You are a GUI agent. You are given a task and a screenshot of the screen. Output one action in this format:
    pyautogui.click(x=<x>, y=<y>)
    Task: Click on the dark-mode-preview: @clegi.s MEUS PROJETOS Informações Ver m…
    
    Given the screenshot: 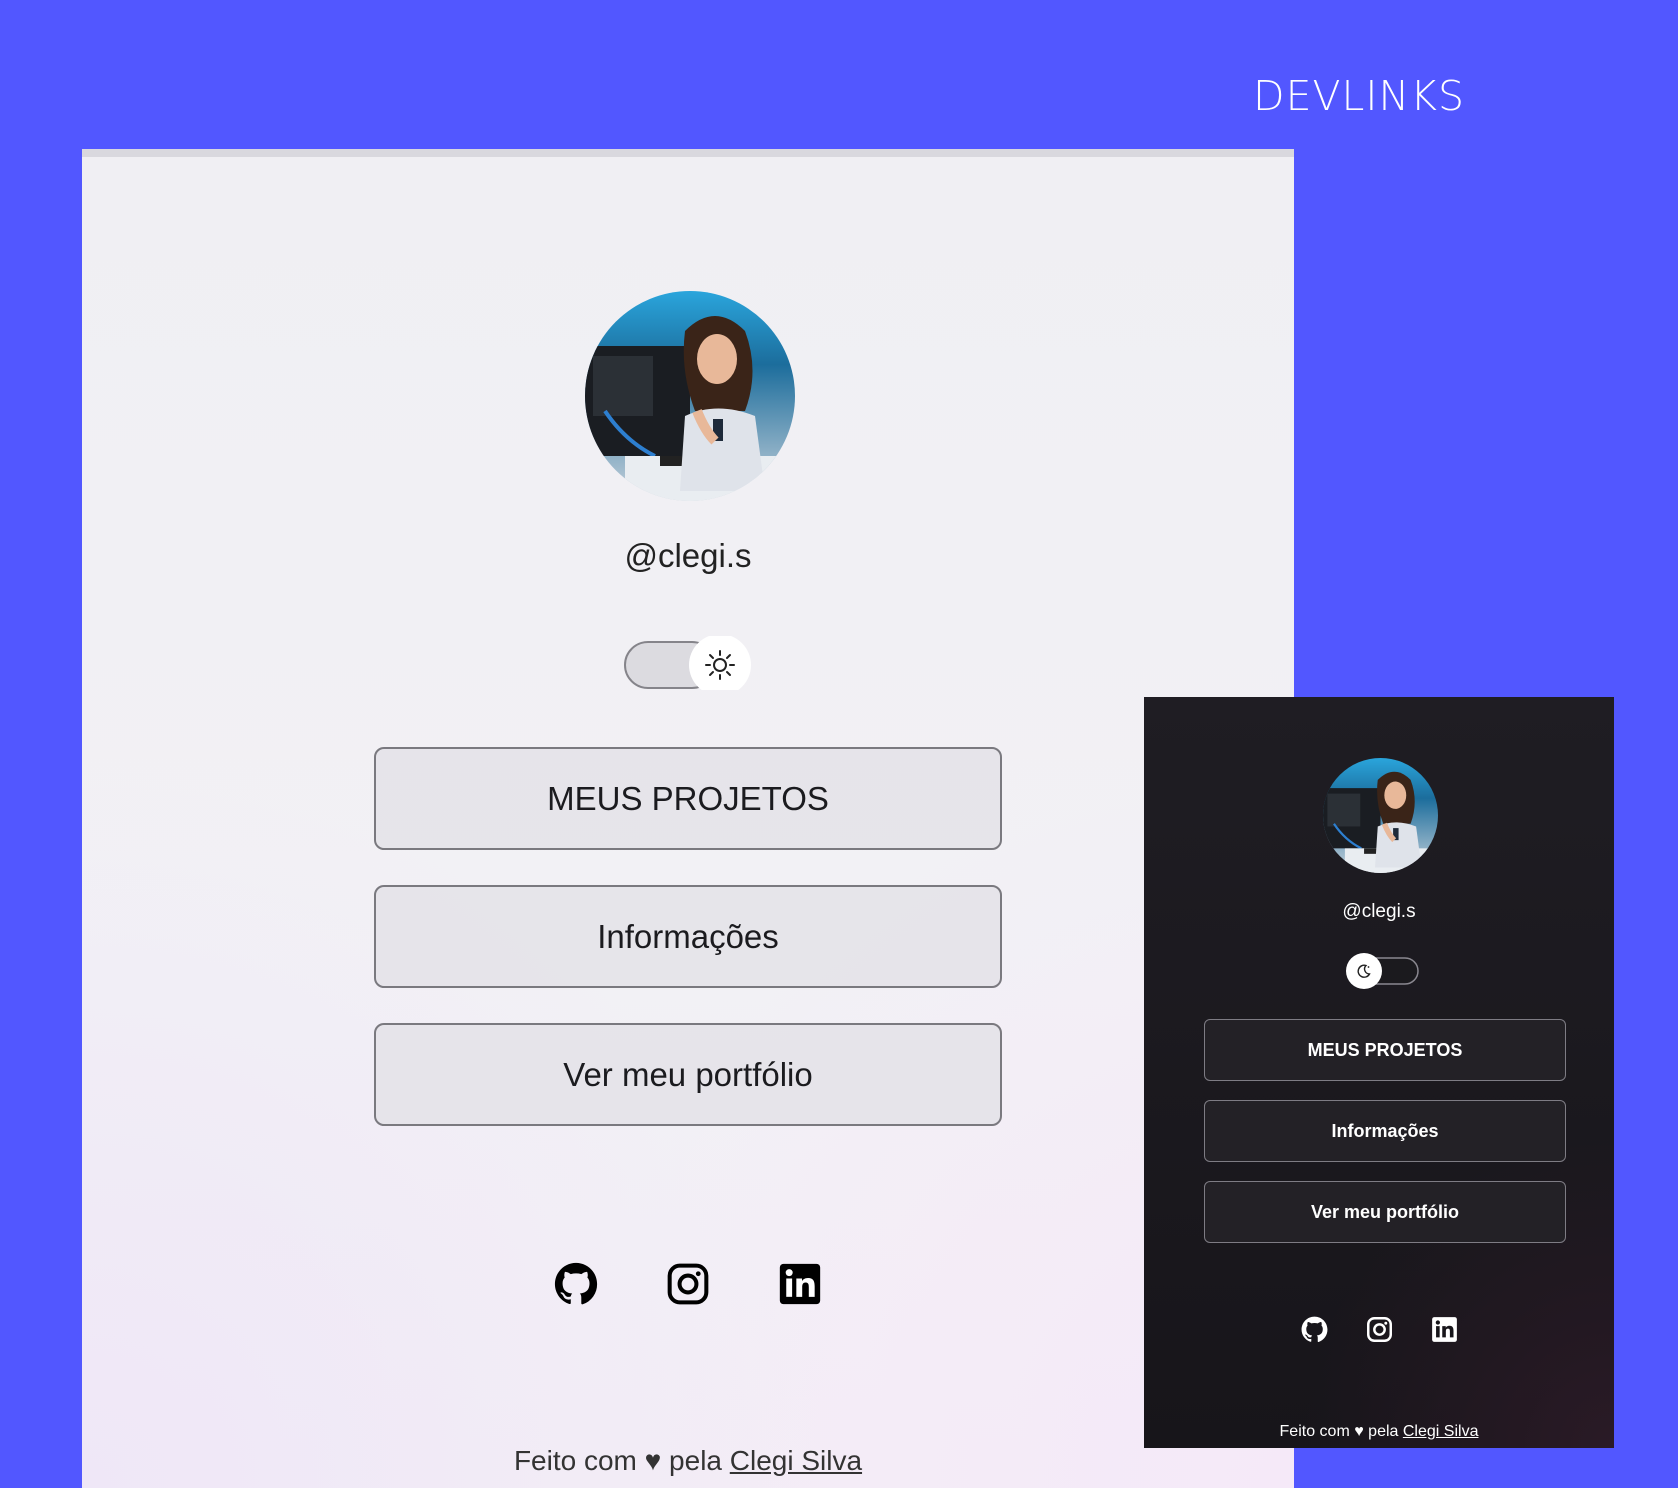 What is the action you would take?
    pyautogui.click(x=1379, y=1072)
    